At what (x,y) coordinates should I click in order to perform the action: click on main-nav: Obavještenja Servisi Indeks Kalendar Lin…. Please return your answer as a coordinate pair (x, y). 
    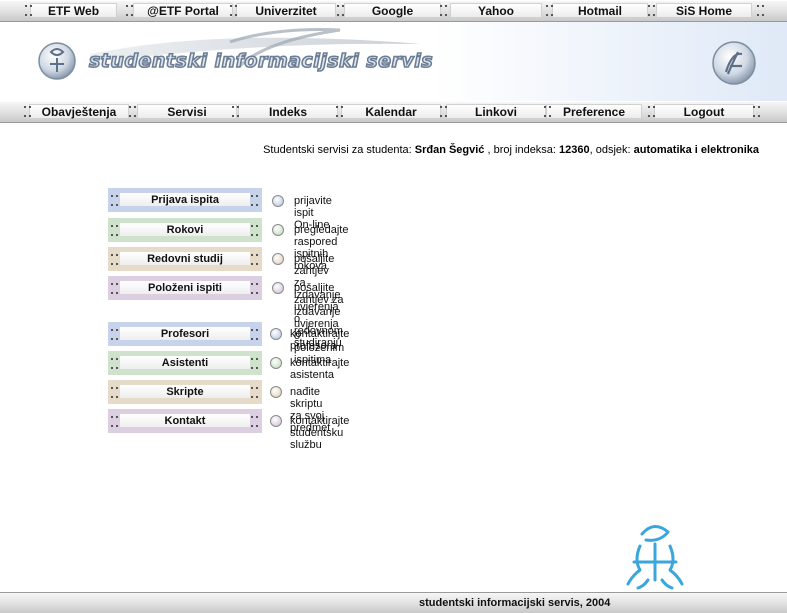
    Looking at the image, I should click on (393, 112).